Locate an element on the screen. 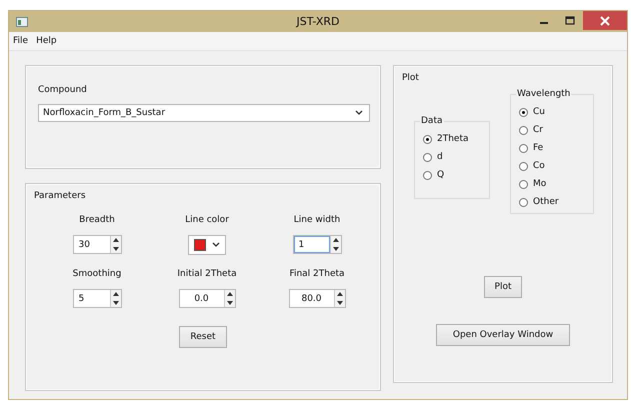 This screenshot has width=631, height=405. field-label: Initial 2Theta is located at coordinates (207, 274).